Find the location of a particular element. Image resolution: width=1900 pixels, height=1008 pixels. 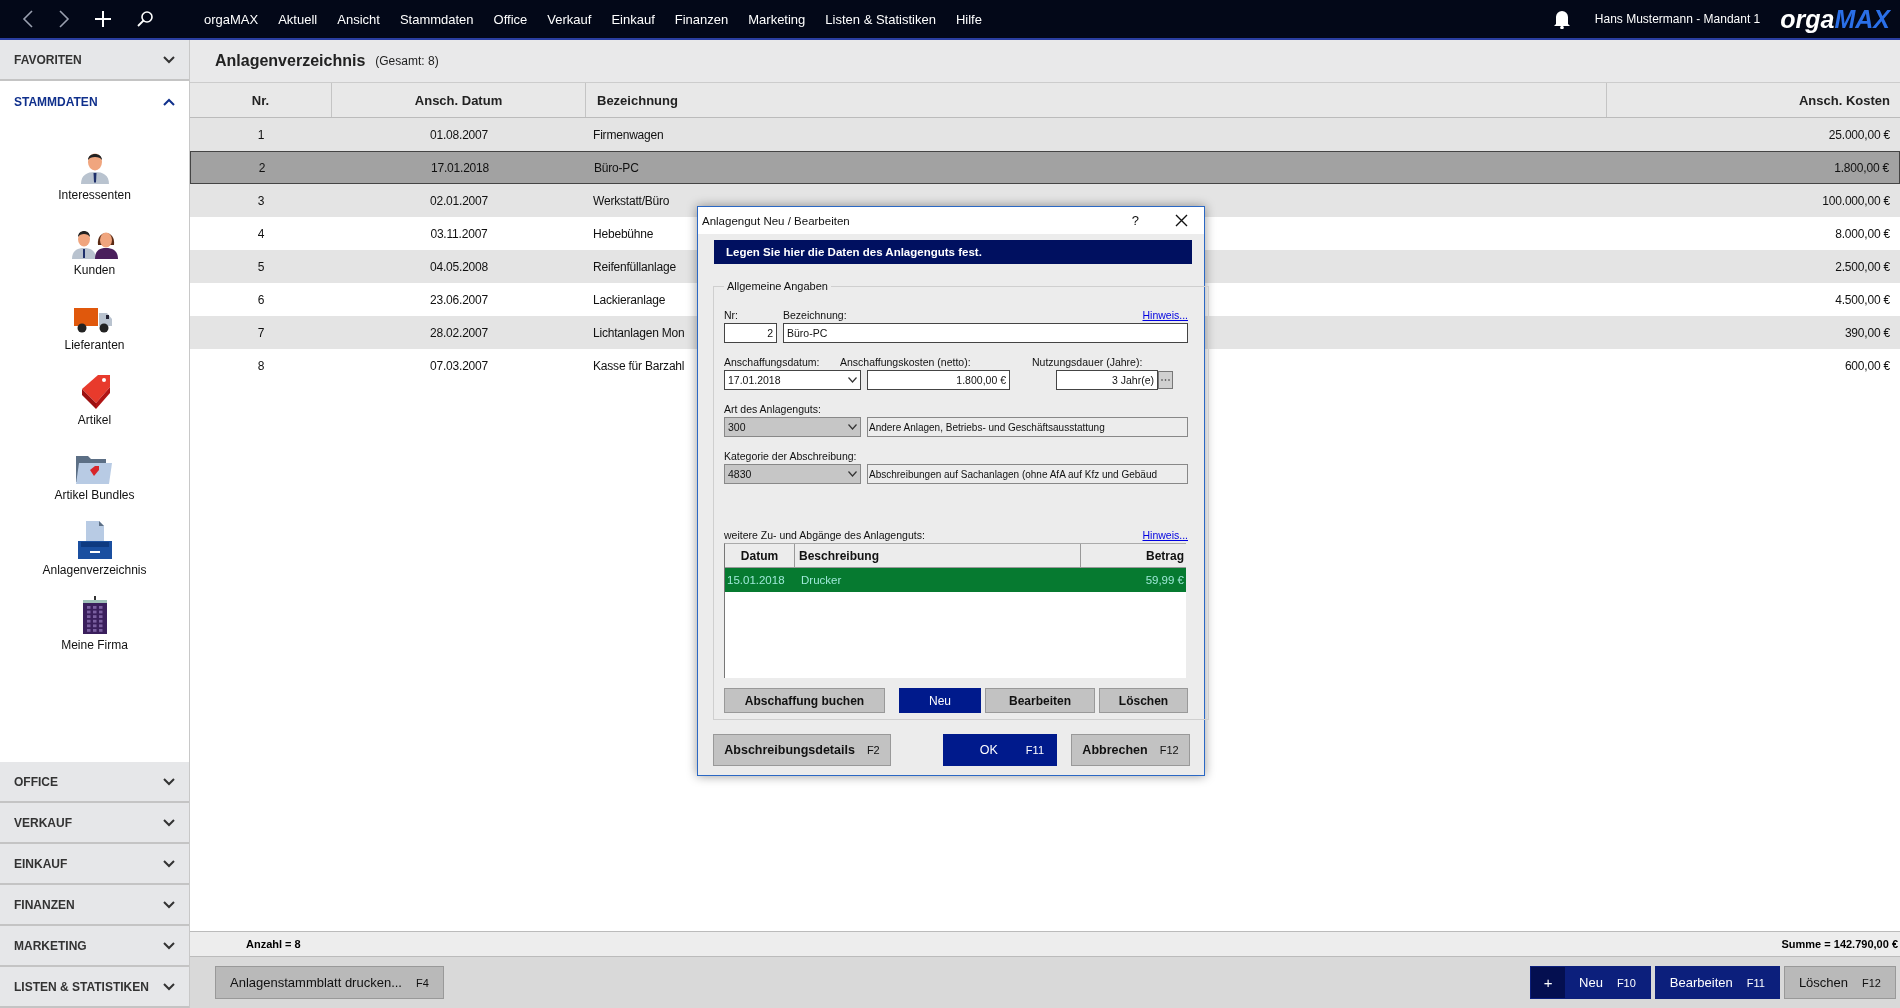

table-cell: 17.01.2018 is located at coordinates (460, 167).